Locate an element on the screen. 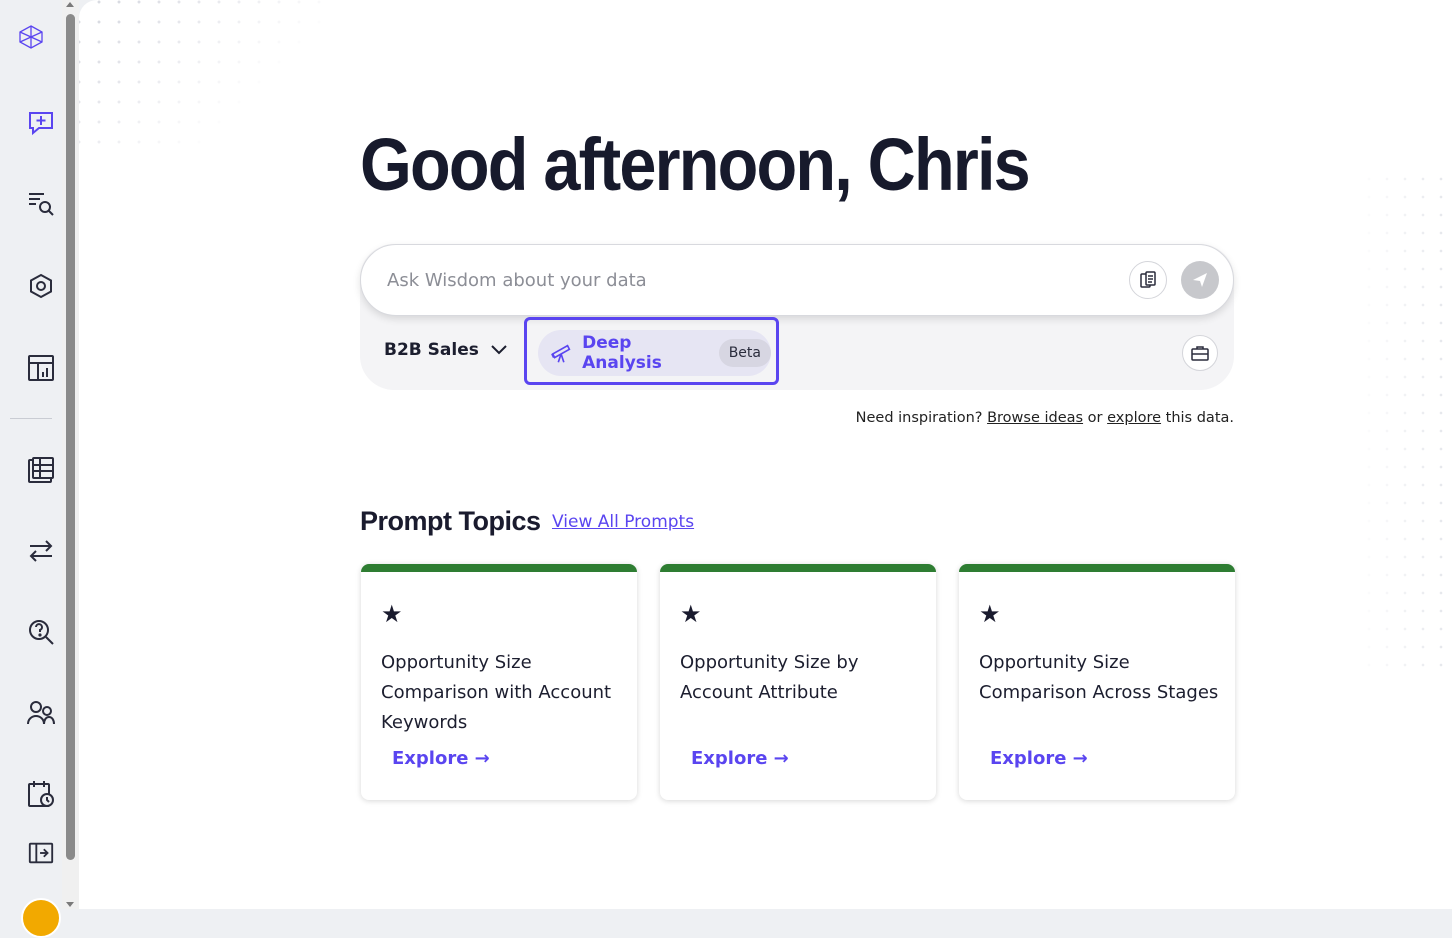  search-list-icon is located at coordinates (41, 204).